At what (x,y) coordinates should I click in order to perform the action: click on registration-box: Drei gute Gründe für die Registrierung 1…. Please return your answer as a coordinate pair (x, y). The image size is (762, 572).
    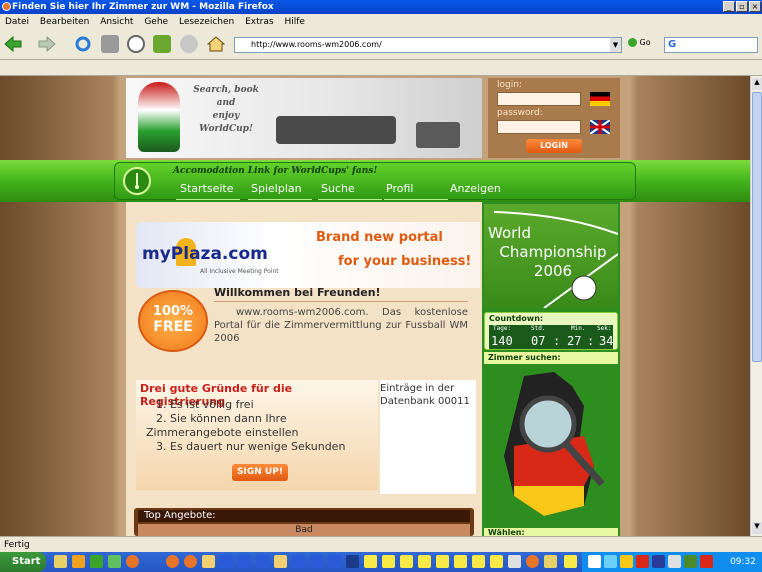
    Looking at the image, I should click on (257, 435).